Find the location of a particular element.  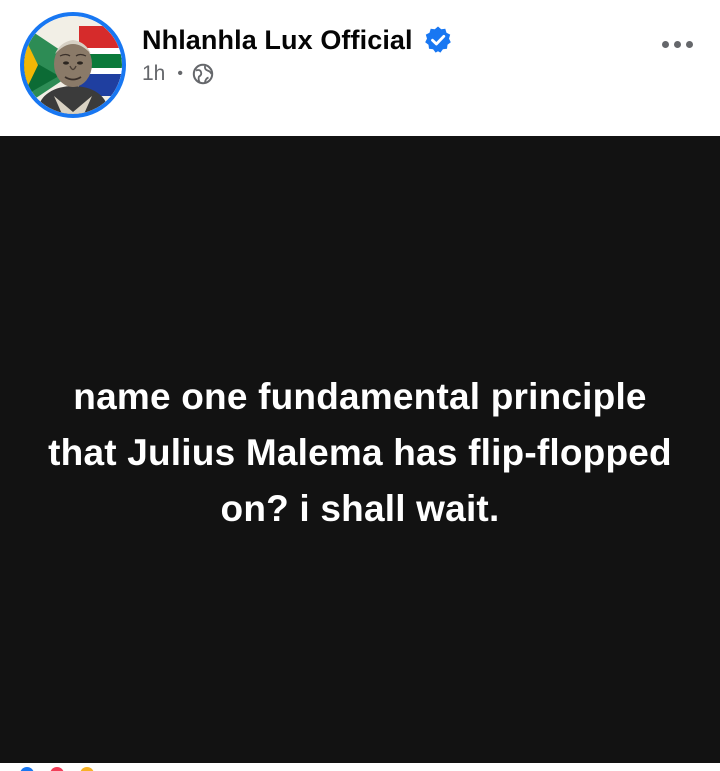

author-row: Nhlanhla Lux Official is located at coordinates (297, 40).